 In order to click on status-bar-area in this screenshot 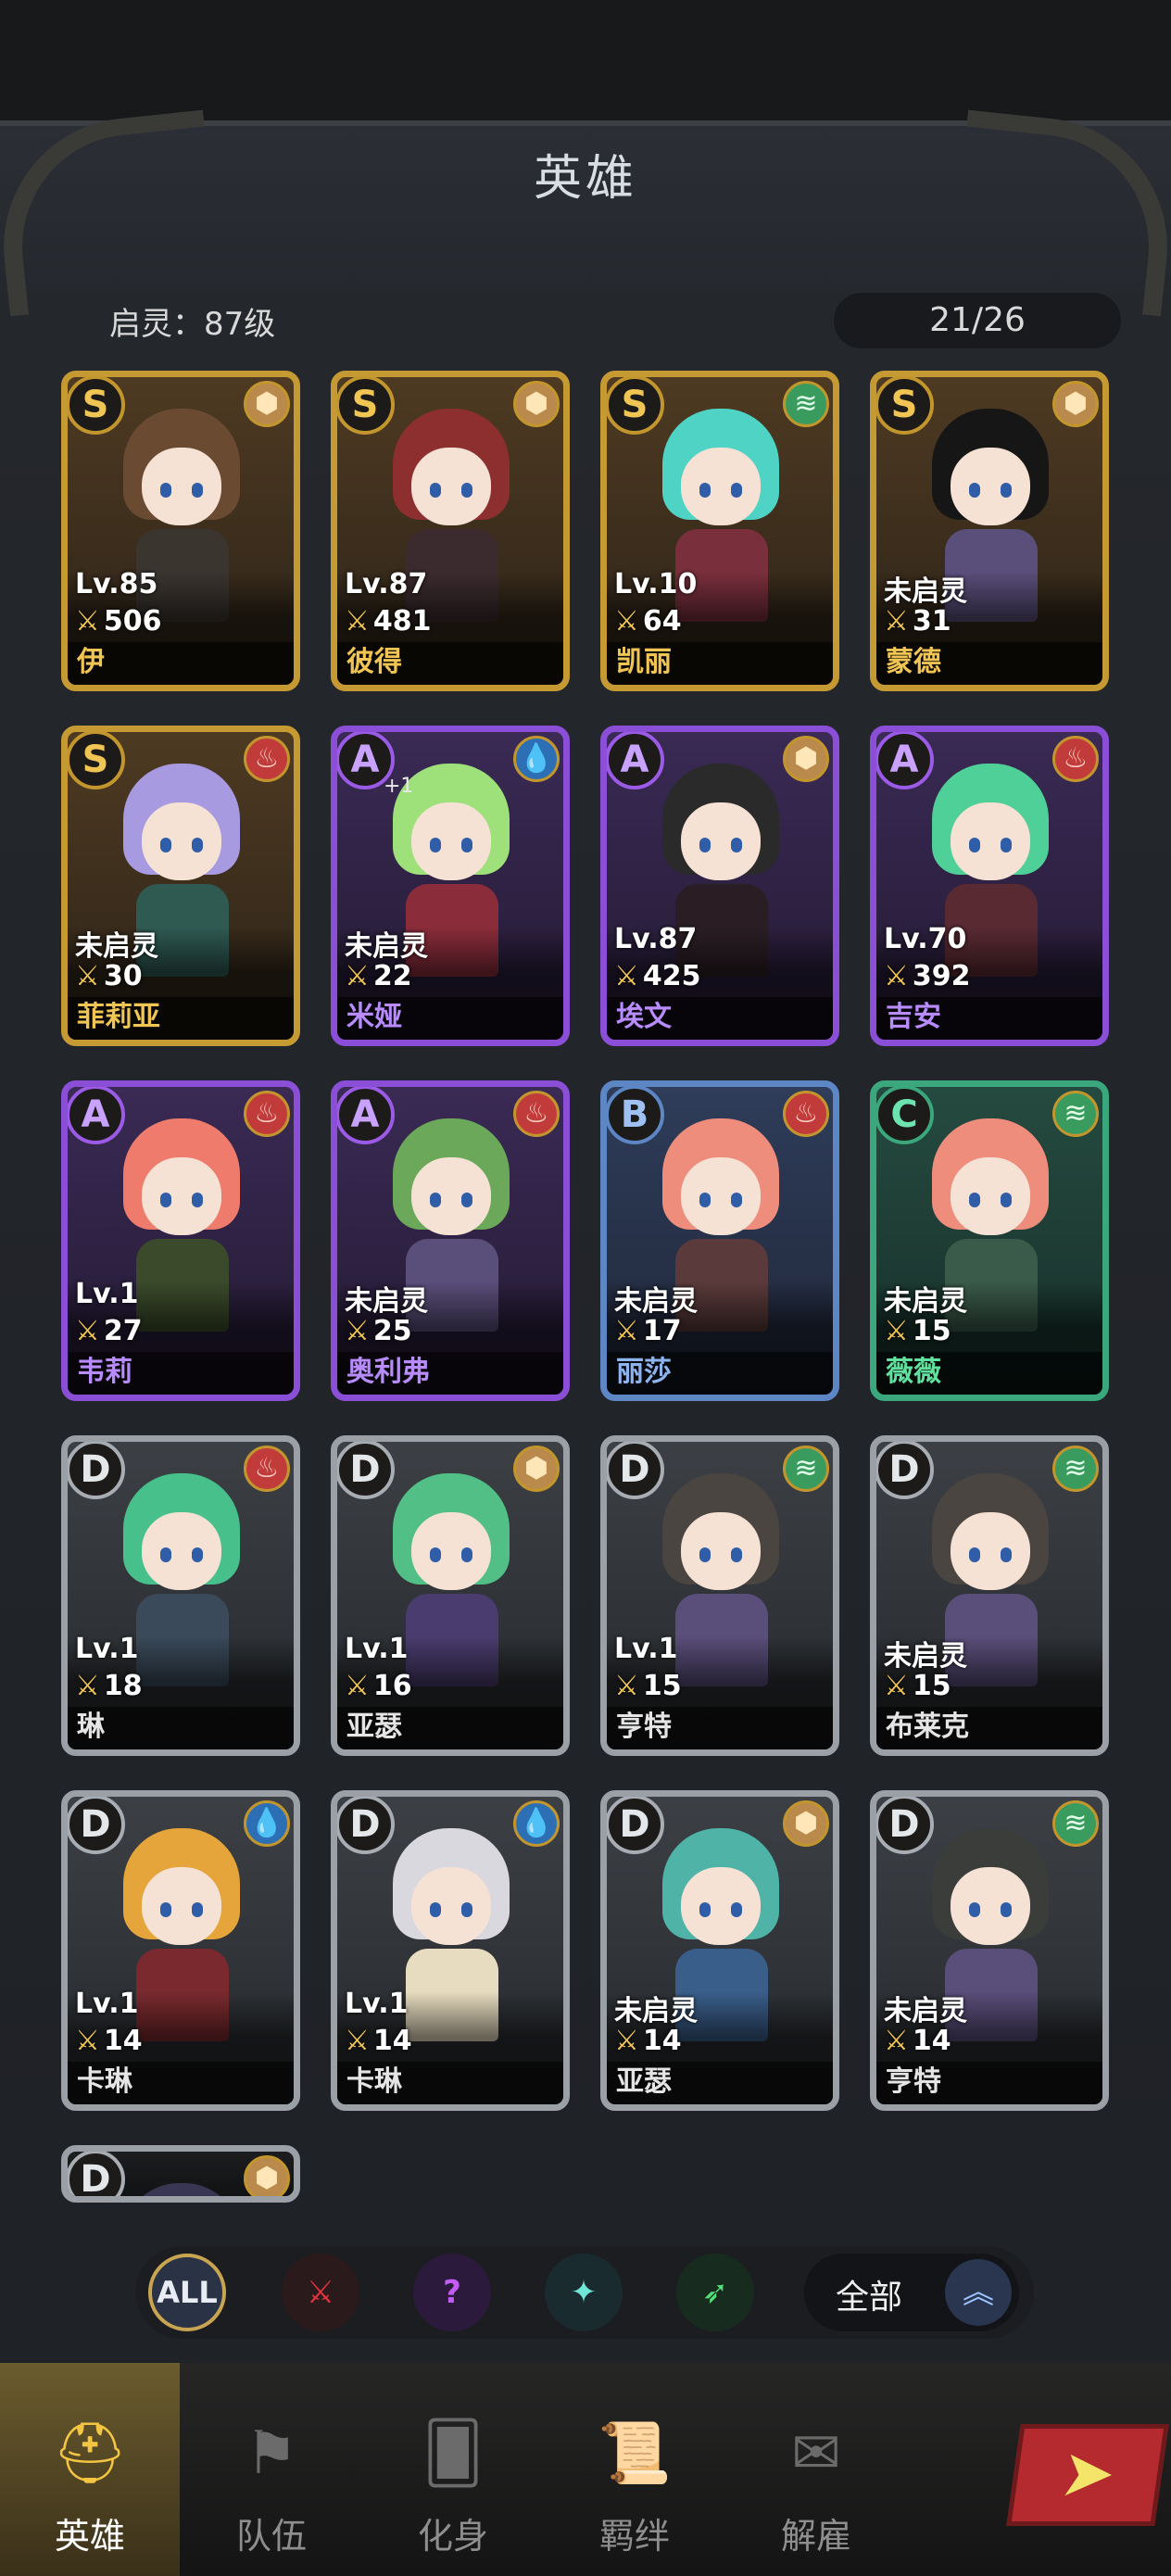, I will do `click(585, 60)`.